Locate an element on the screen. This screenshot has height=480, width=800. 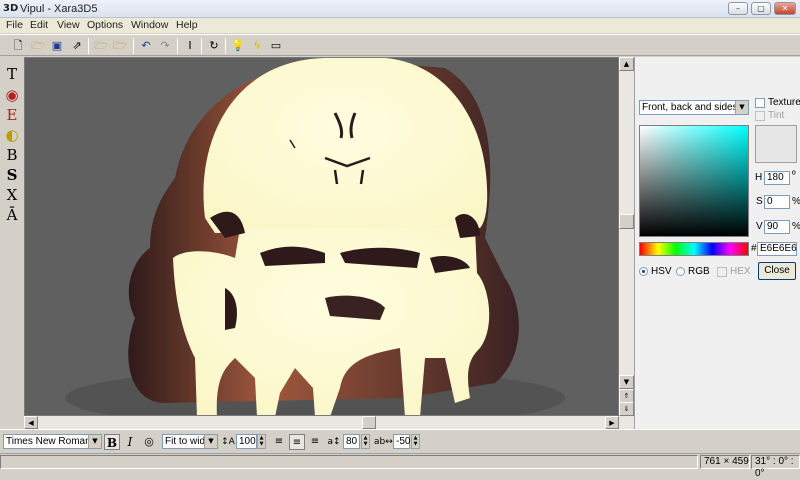
hue-label: H is located at coordinates (759, 177).